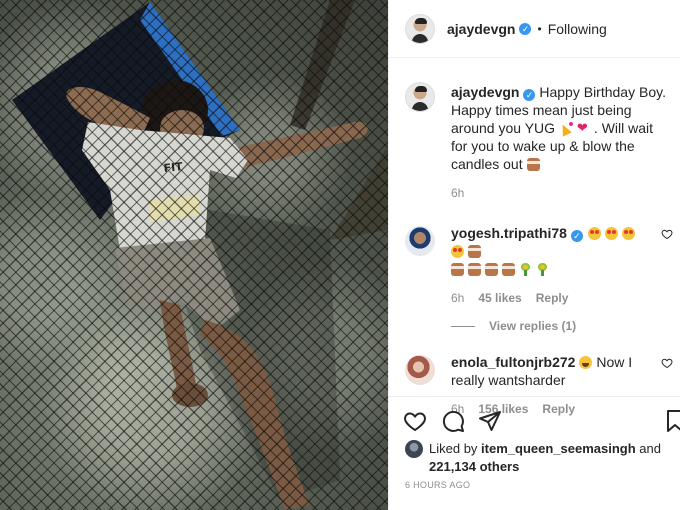 This screenshot has height=510, width=680. I want to click on comment-meta: 6h 45 likes Reply, so click(551, 298).